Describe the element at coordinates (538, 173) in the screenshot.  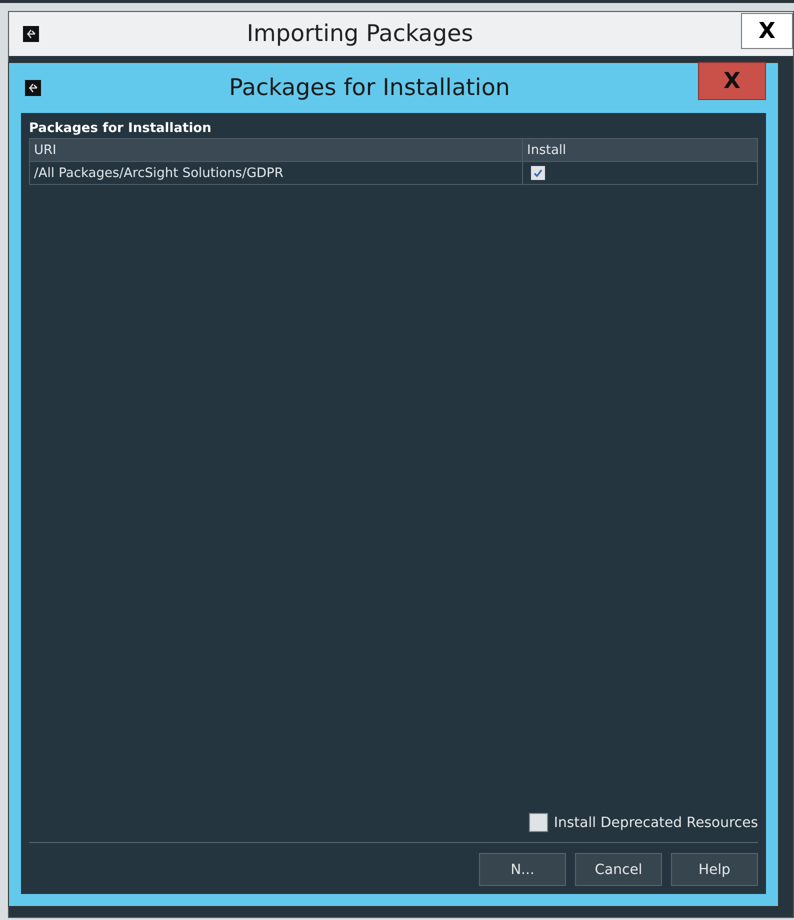
I see `install-checkbox` at that location.